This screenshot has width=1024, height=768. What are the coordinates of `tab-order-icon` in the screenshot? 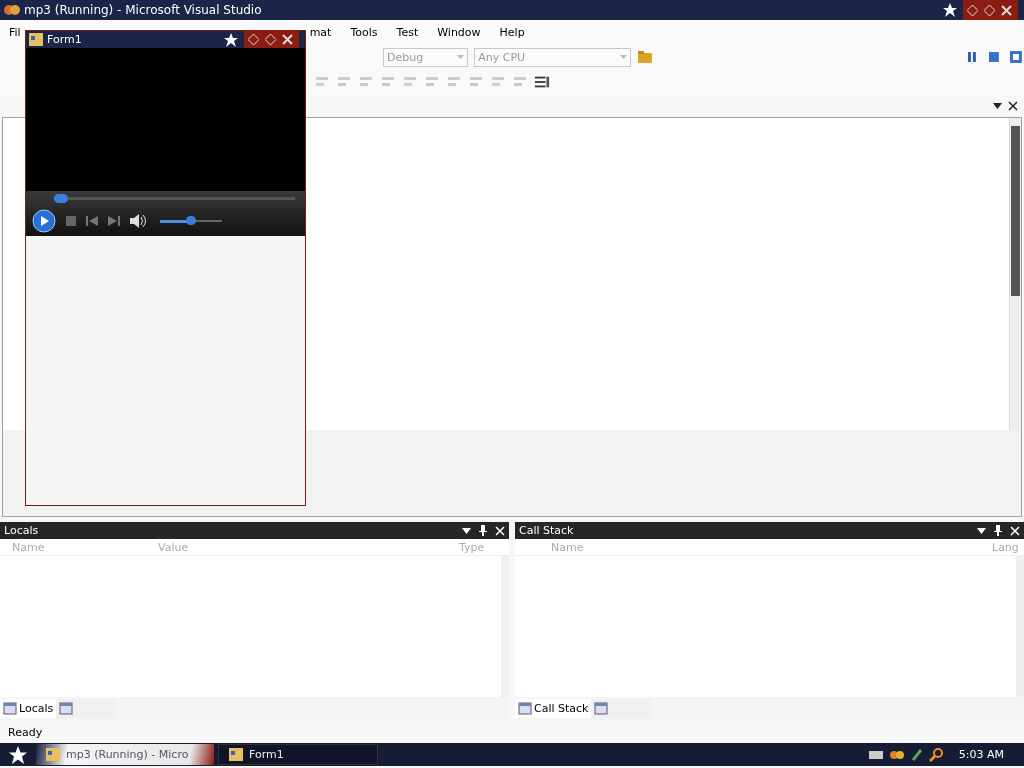 It's located at (542, 82).